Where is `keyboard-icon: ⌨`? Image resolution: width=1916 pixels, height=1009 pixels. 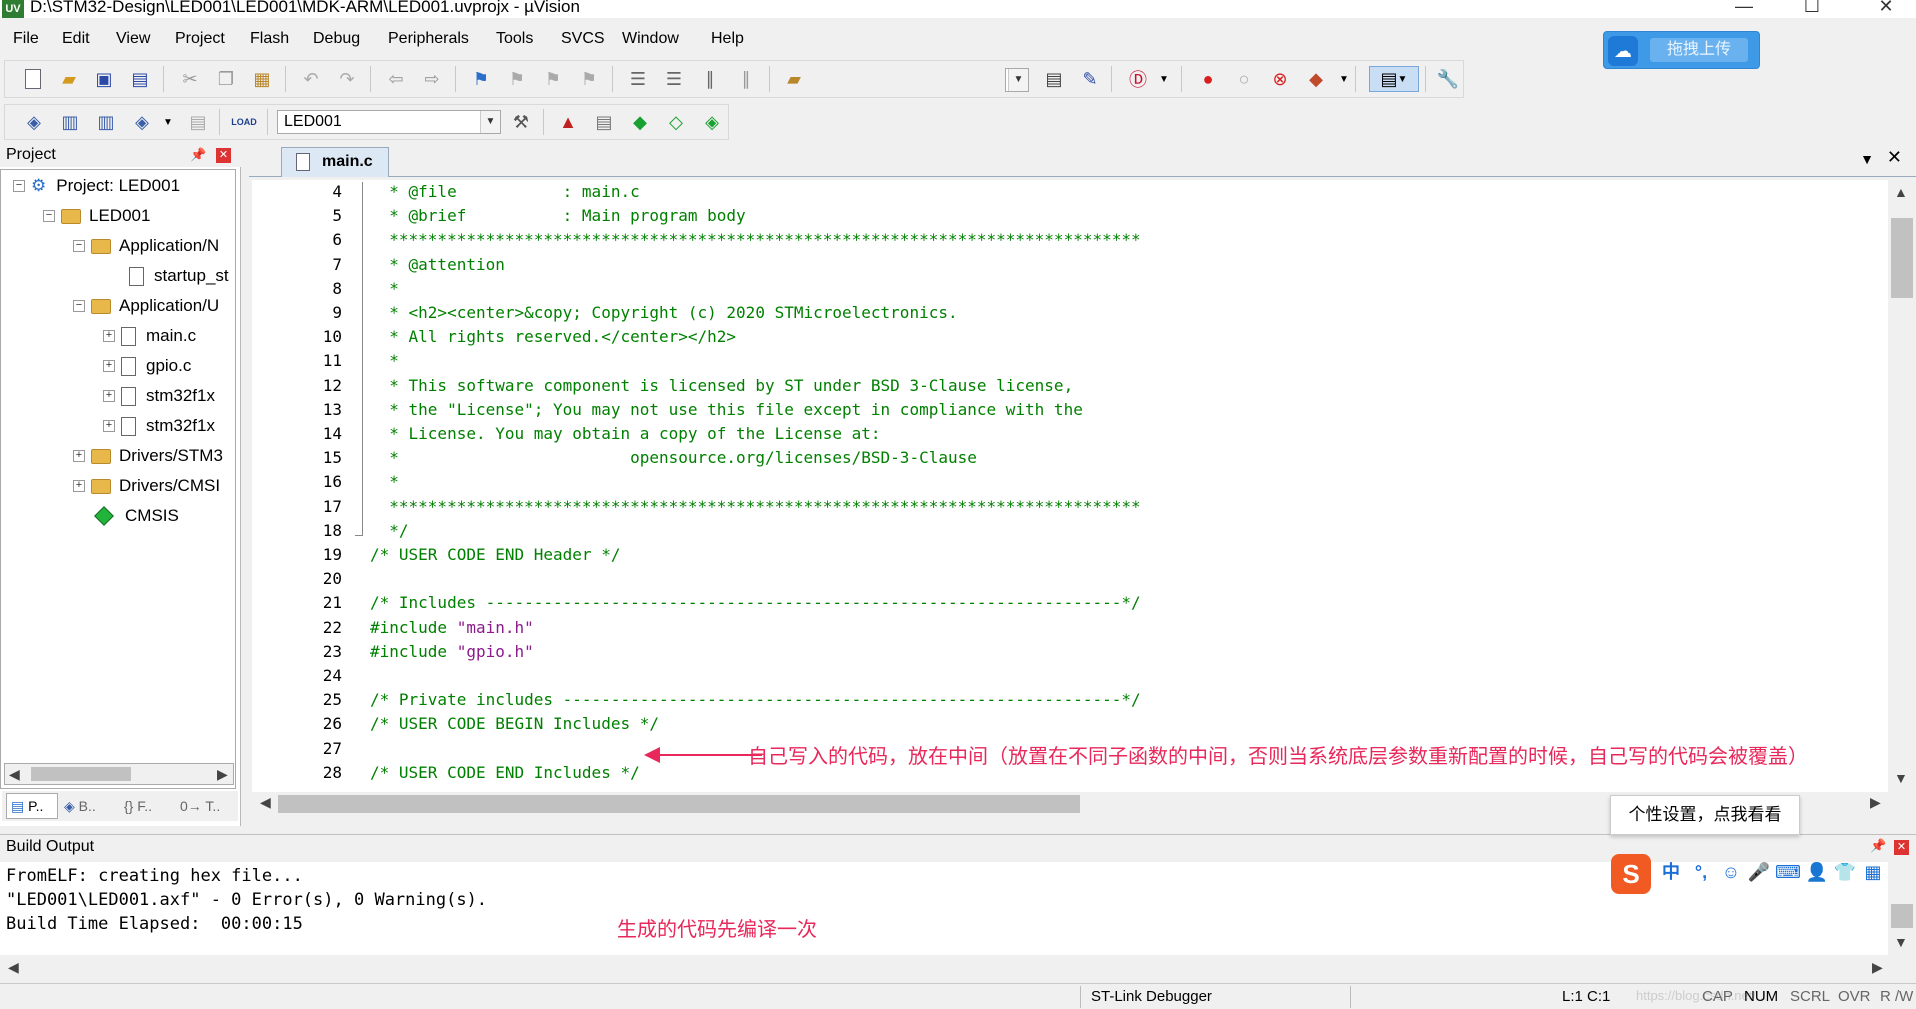 keyboard-icon: ⌨ is located at coordinates (1788, 872).